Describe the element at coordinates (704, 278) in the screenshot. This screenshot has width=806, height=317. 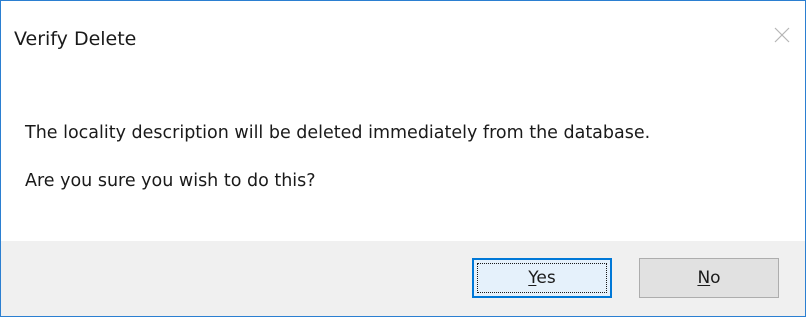
I see `no-accelerator-key: N` at that location.